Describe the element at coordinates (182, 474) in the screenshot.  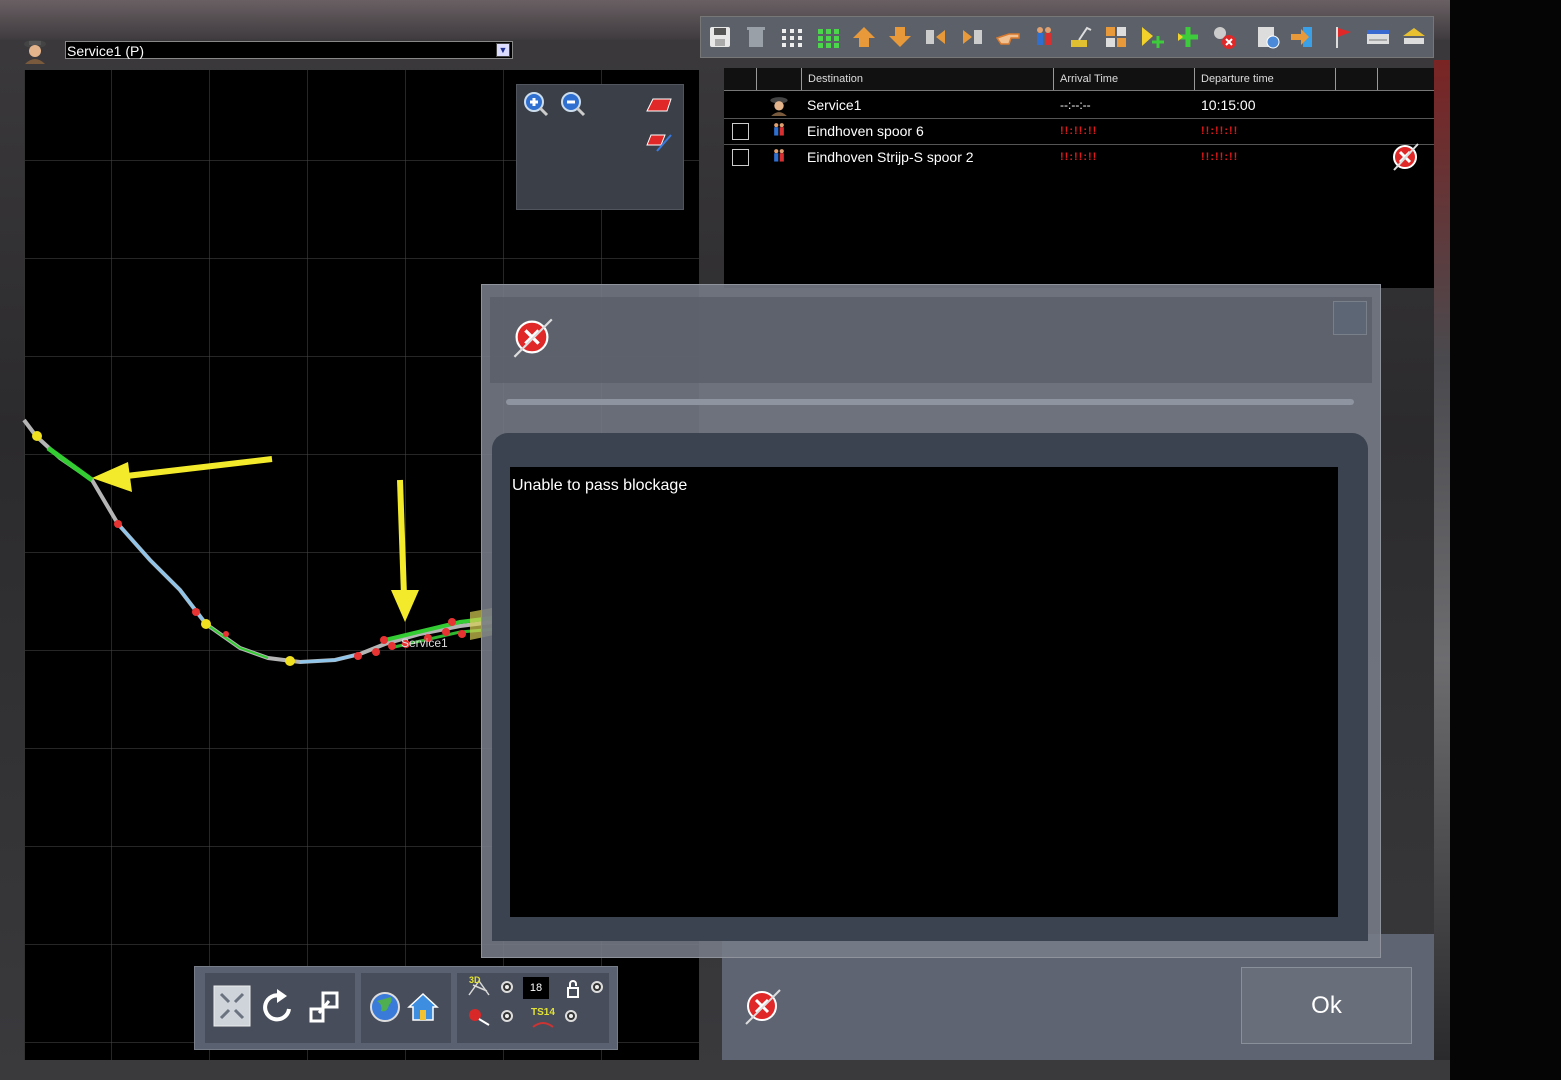
I see `annotation-arrow-left` at that location.